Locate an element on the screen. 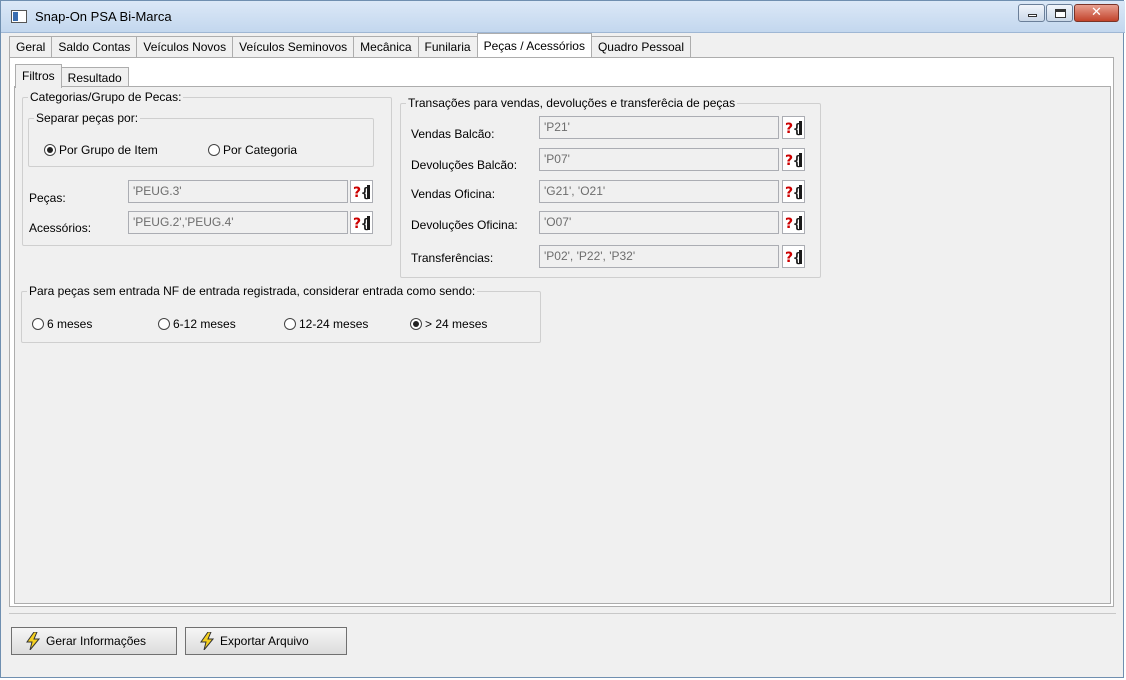 The image size is (1126, 680). maximize-icon is located at coordinates (1060, 13).